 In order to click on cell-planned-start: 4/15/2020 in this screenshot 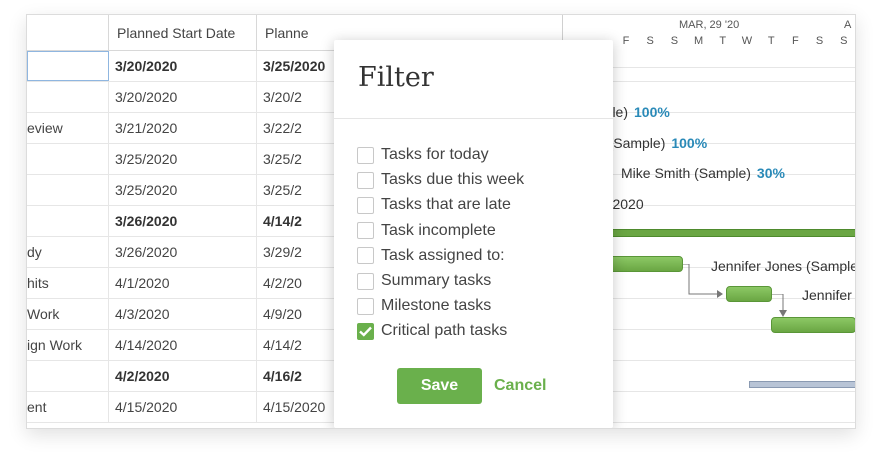, I will do `click(183, 407)`.